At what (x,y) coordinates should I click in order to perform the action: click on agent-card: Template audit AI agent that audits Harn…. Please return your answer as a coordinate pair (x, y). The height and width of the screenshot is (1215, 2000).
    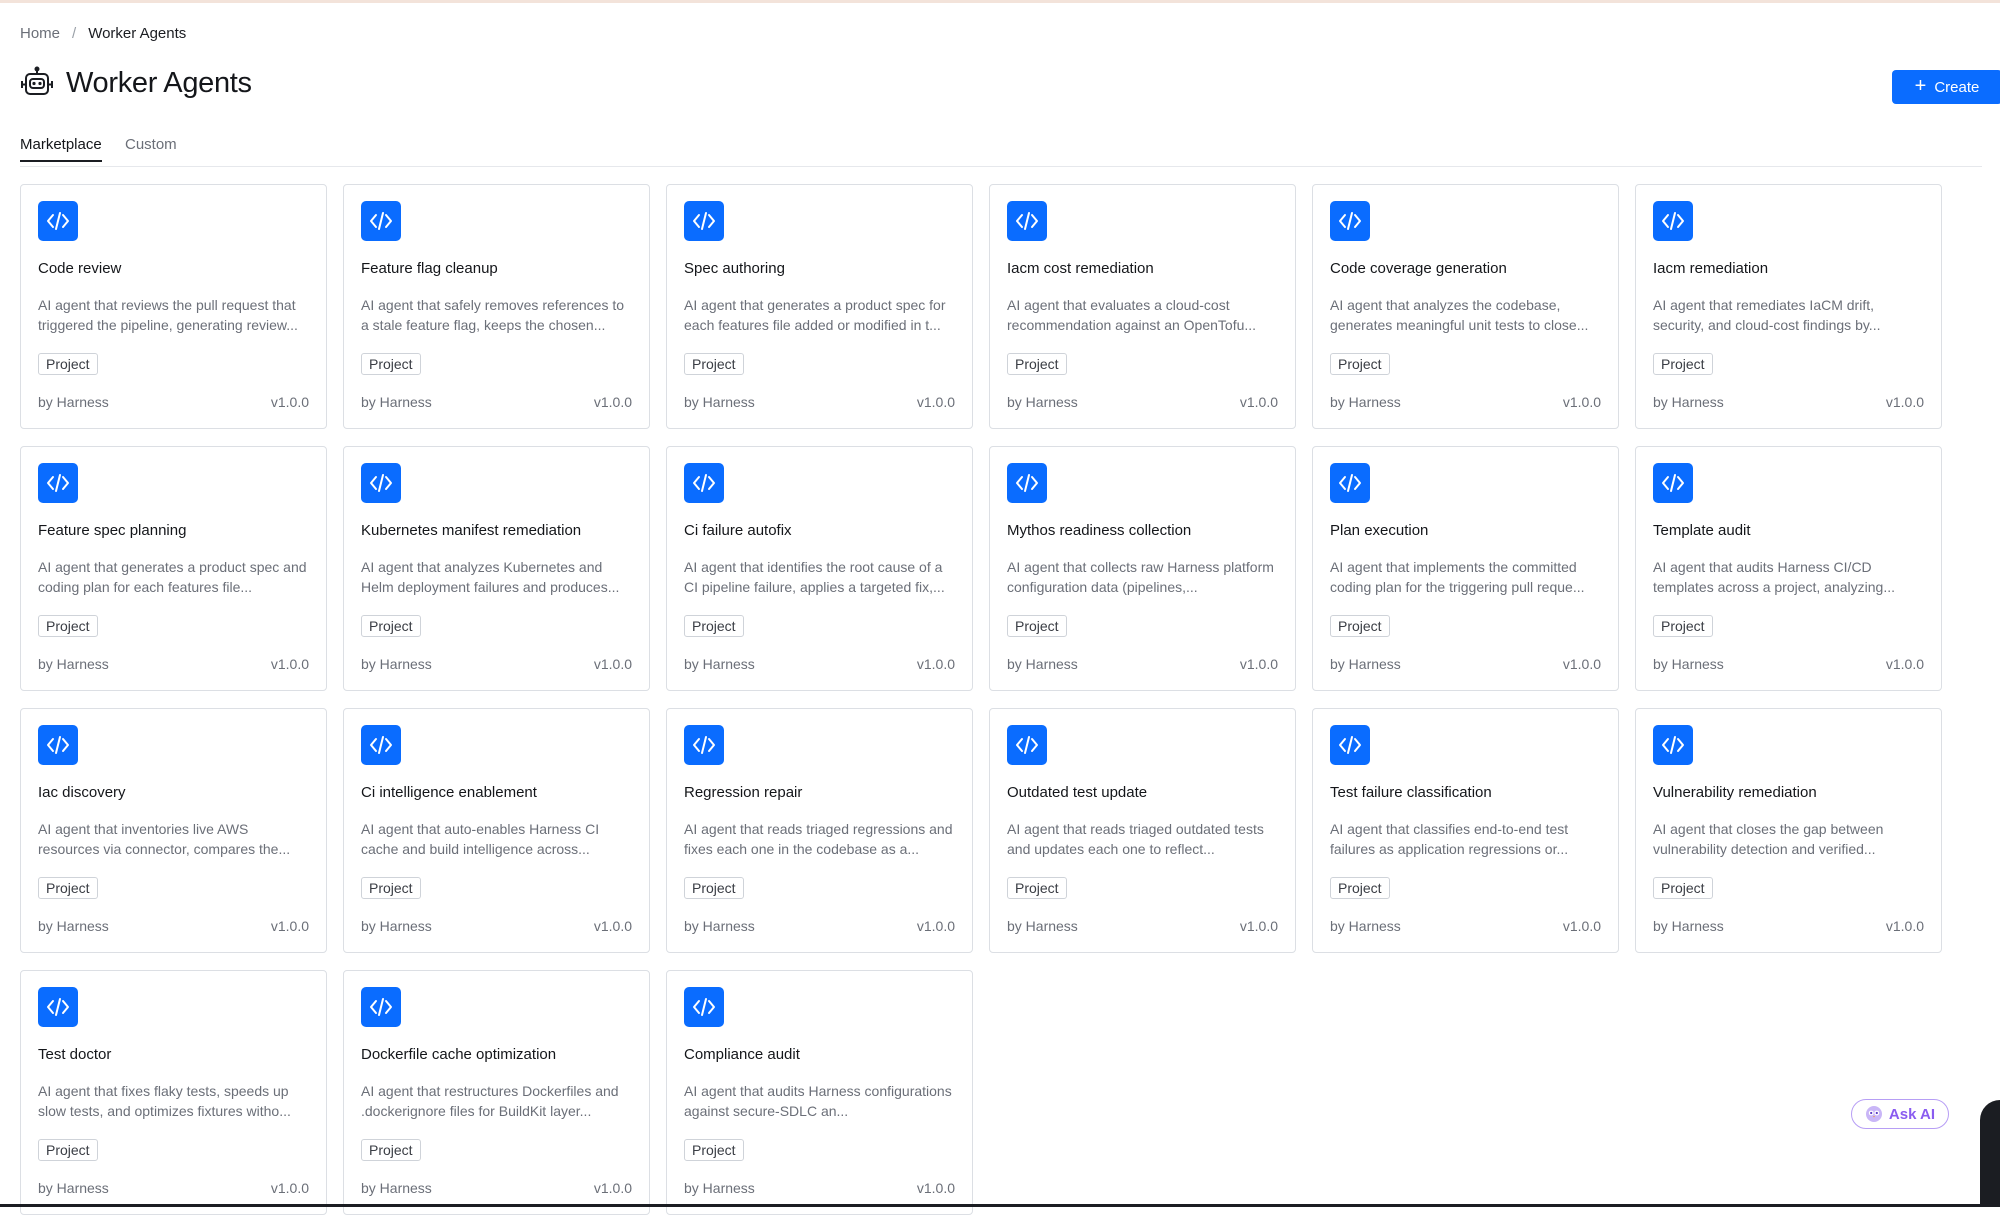
    Looking at the image, I should click on (1788, 568).